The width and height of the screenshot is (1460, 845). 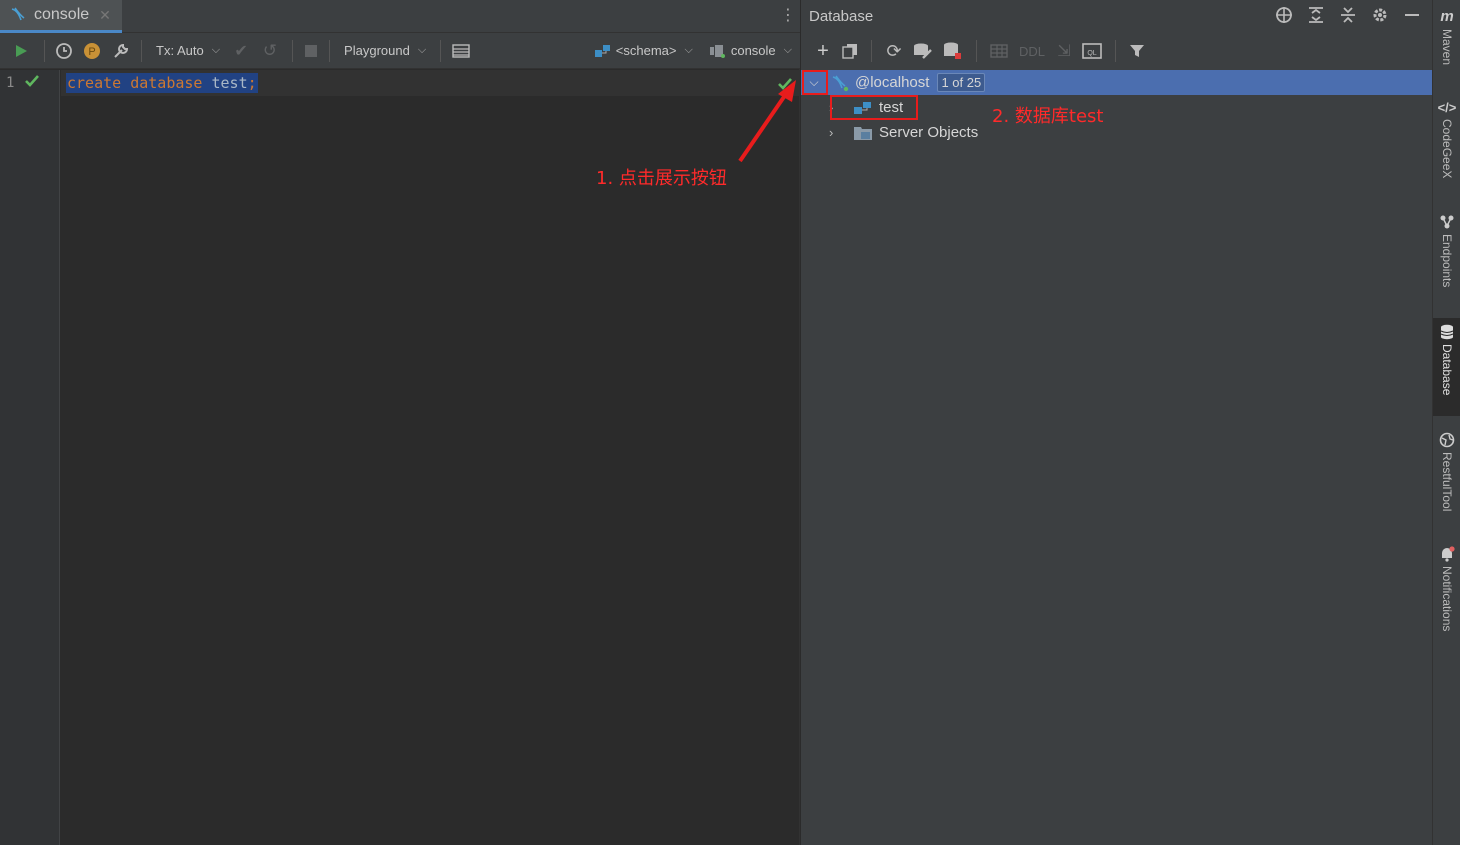 What do you see at coordinates (717, 51) in the screenshot?
I see `console-session-icon` at bounding box center [717, 51].